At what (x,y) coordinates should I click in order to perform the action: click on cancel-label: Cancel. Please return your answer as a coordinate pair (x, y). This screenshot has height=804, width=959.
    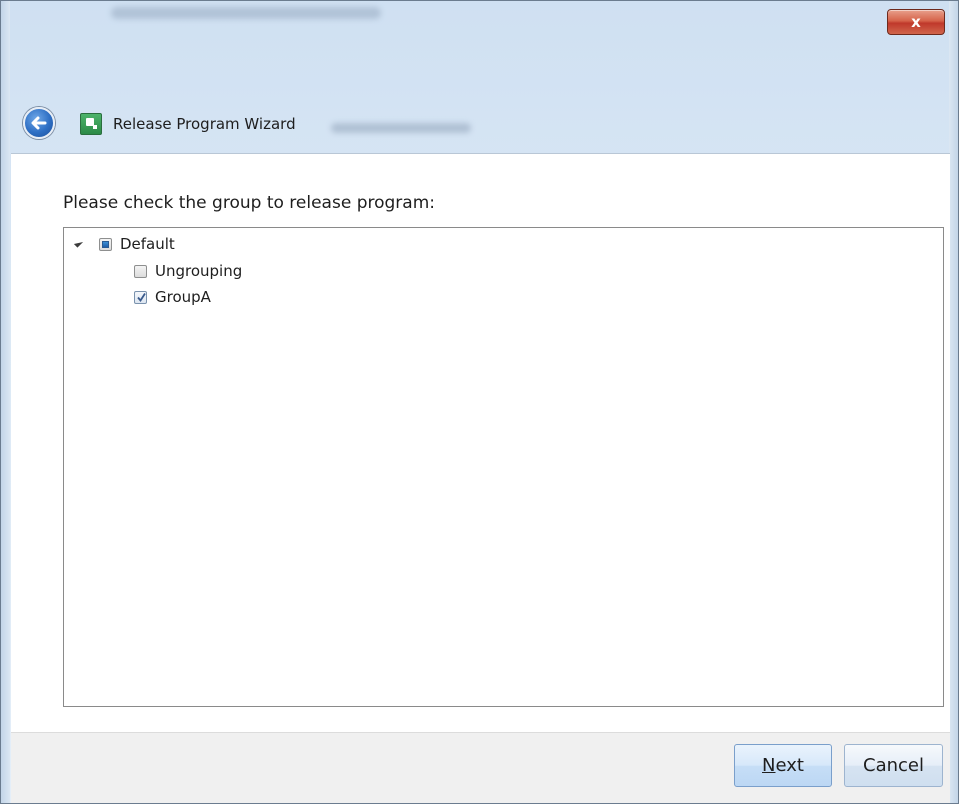
    Looking at the image, I should click on (893, 765).